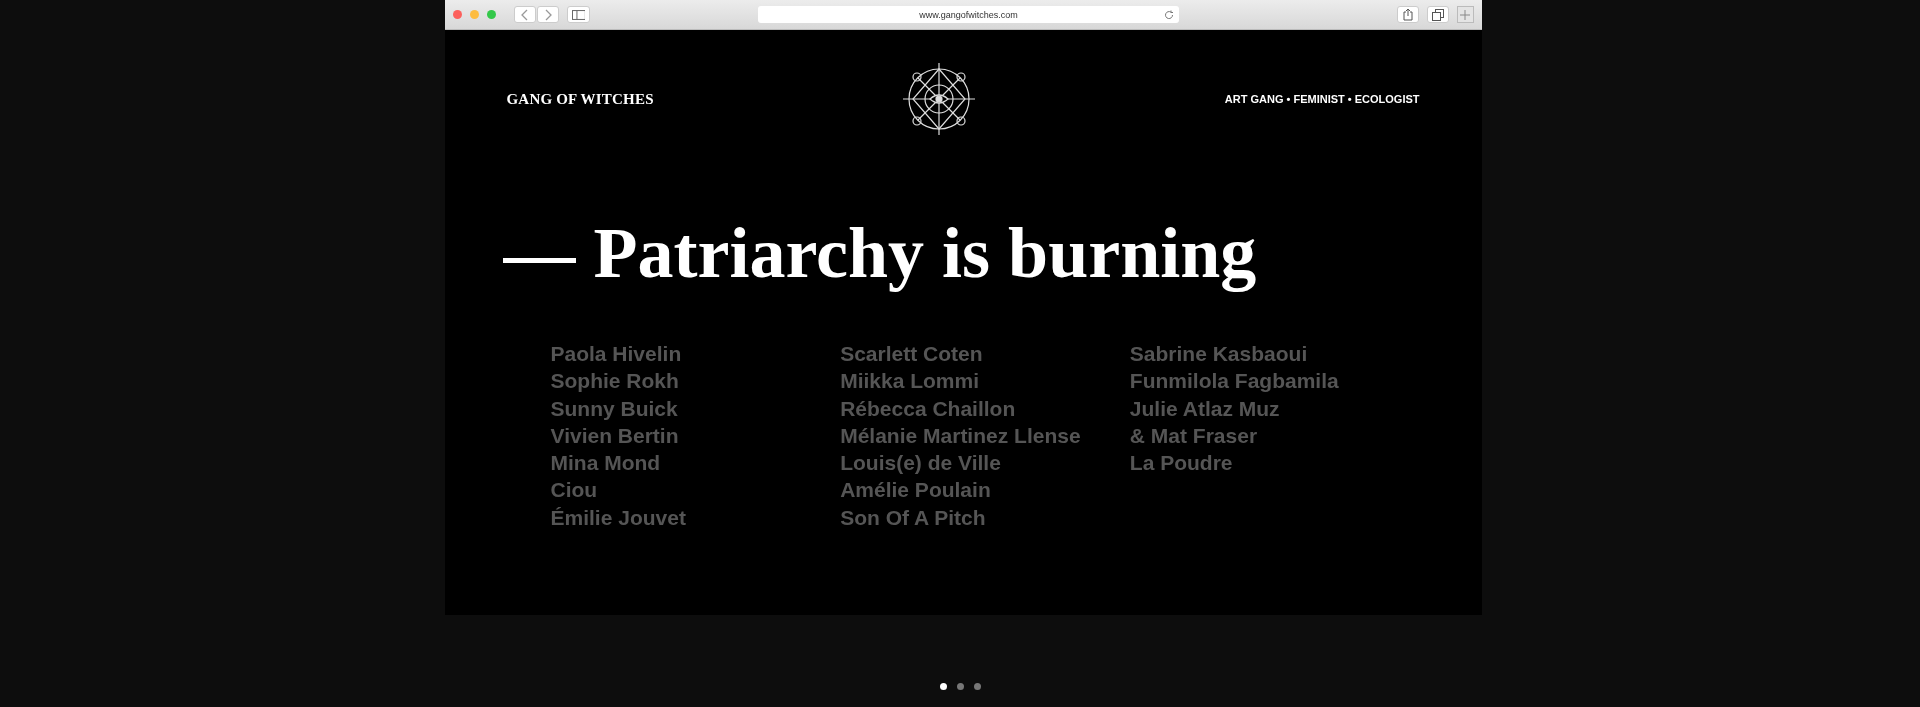  Describe the element at coordinates (580, 99) in the screenshot. I see `site-logo-text: GANG OF WITCHES` at that location.